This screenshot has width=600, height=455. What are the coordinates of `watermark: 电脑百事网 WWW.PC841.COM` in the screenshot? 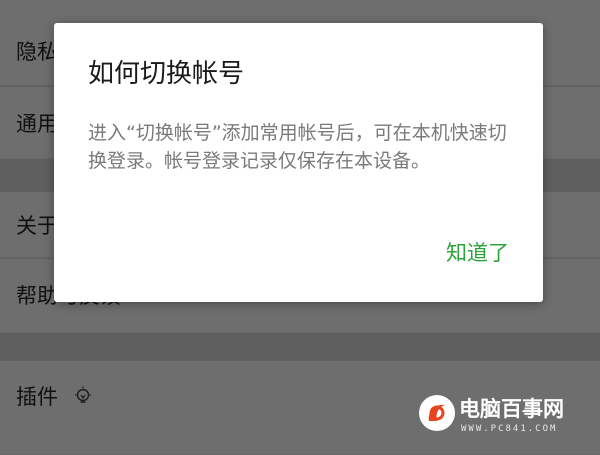 It's located at (507, 418).